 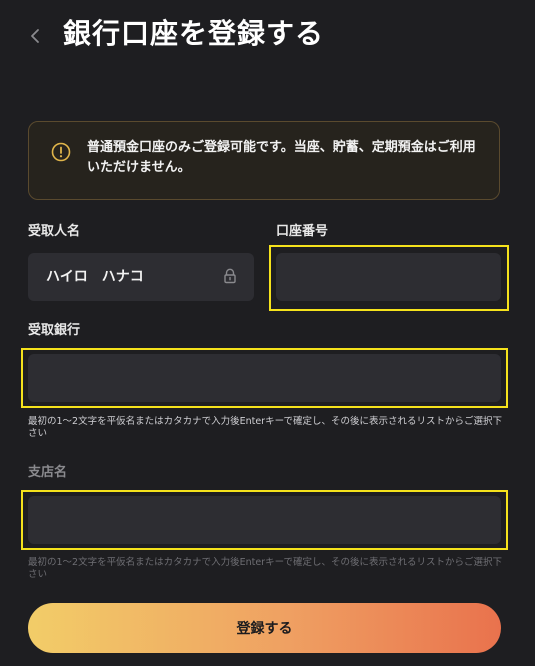 I want to click on account-number-input, so click(x=388, y=277).